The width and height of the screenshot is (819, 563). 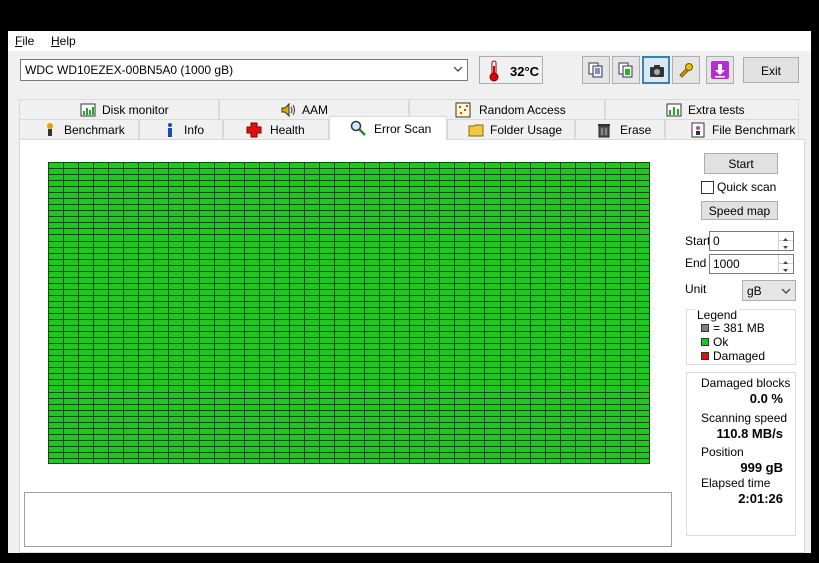 I want to click on speed-map-button: Speed map, so click(x=739, y=210).